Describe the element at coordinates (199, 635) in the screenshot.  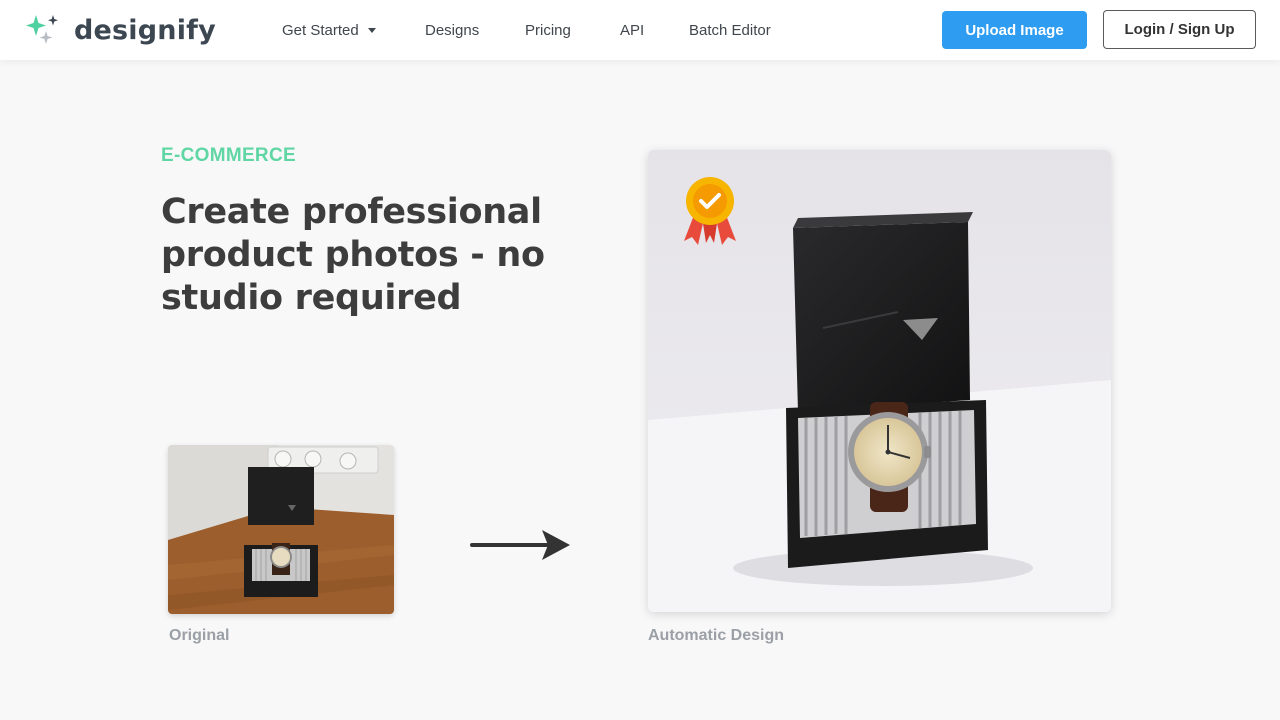
I see `original-caption: Original` at that location.